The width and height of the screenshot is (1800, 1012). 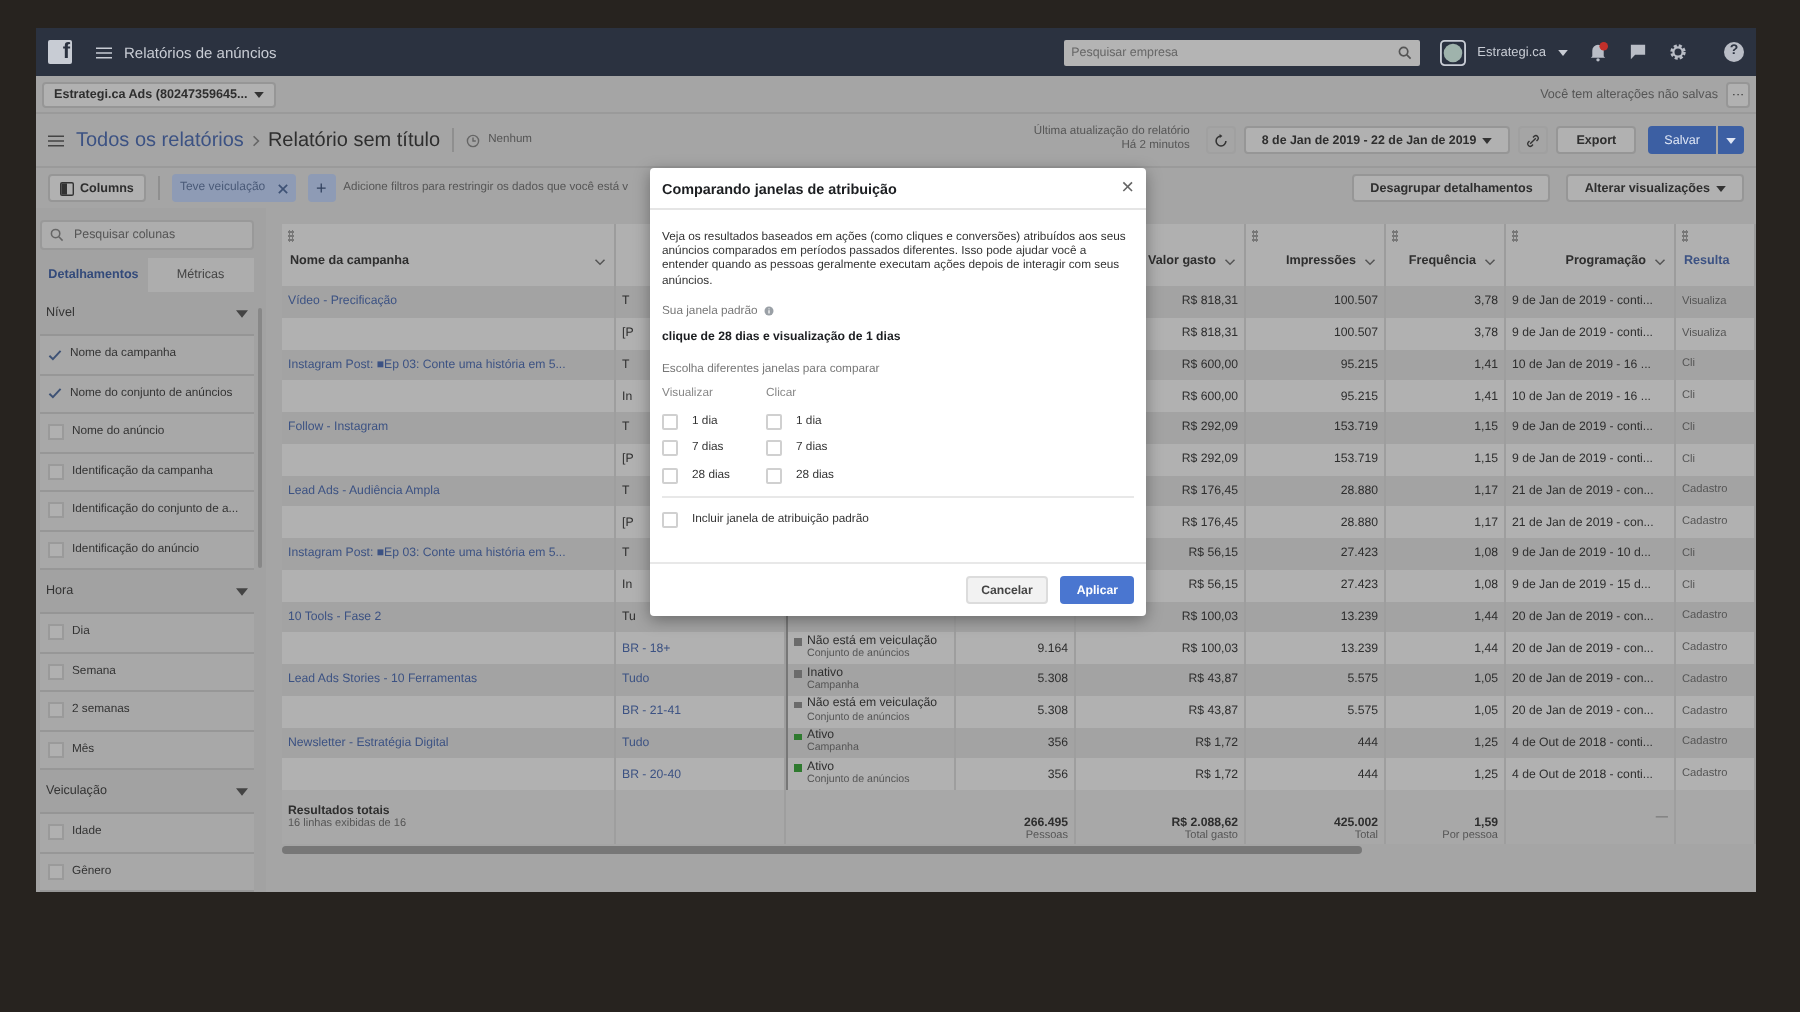 What do you see at coordinates (282, 188) in the screenshot?
I see `close-icon` at bounding box center [282, 188].